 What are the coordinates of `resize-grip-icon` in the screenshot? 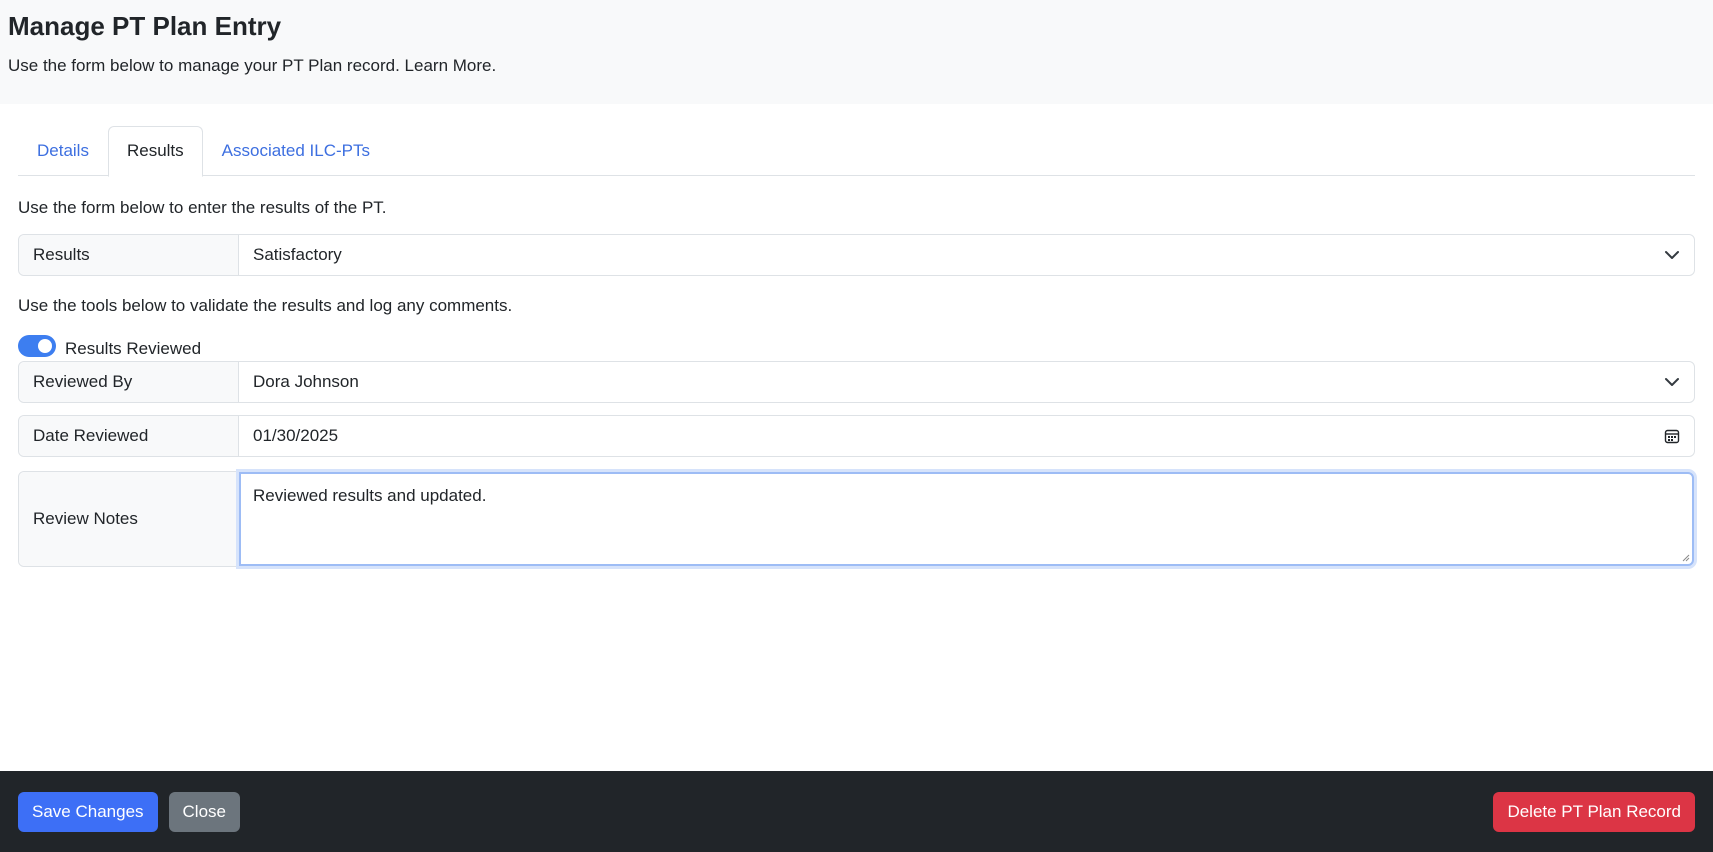 It's located at (1686, 558).